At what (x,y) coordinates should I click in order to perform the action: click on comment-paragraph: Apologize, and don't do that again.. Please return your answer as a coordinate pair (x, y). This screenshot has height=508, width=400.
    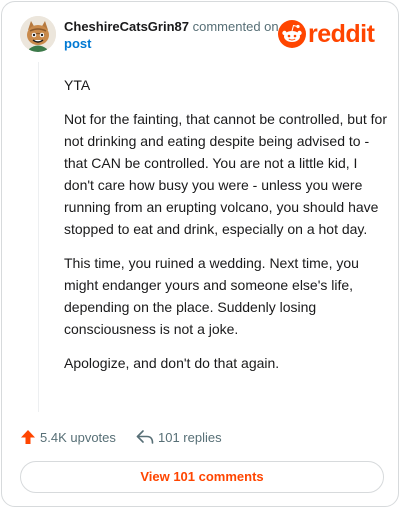
    Looking at the image, I should click on (172, 363).